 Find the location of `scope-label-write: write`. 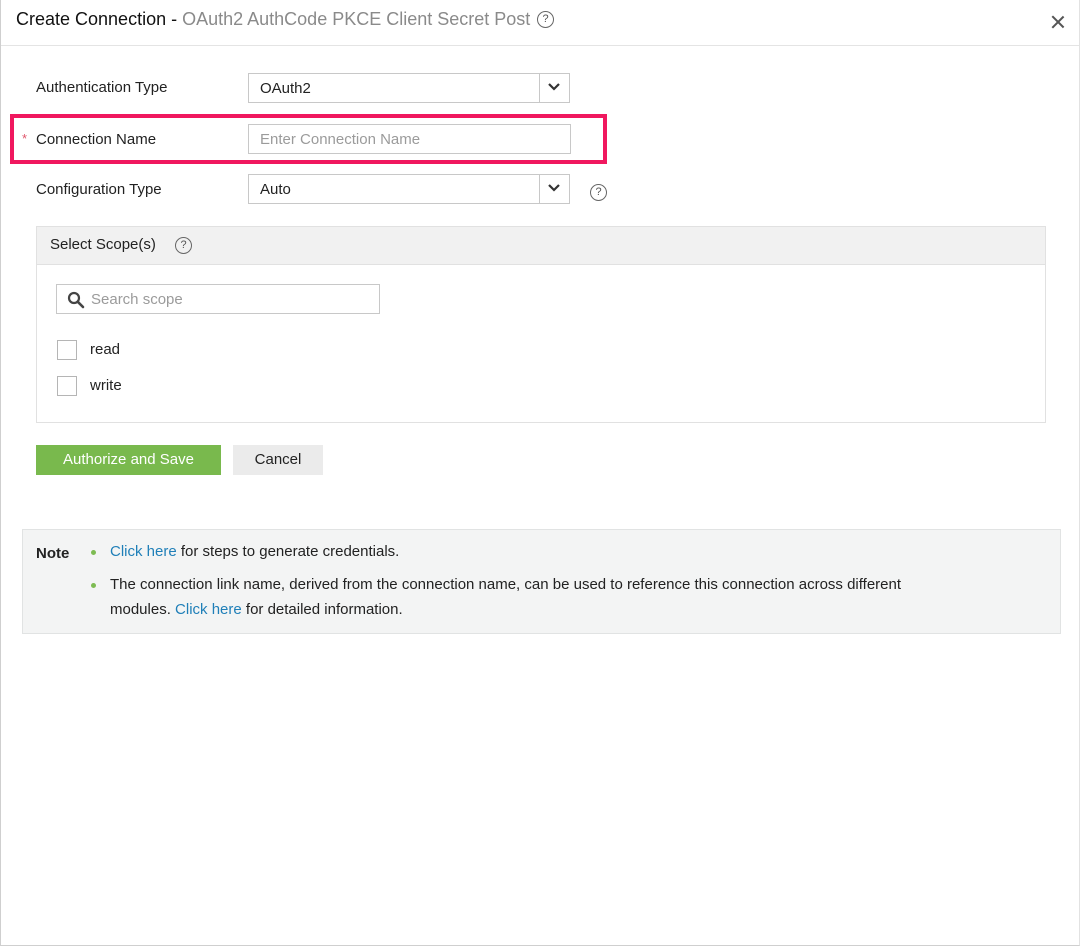

scope-label-write: write is located at coordinates (106, 385).